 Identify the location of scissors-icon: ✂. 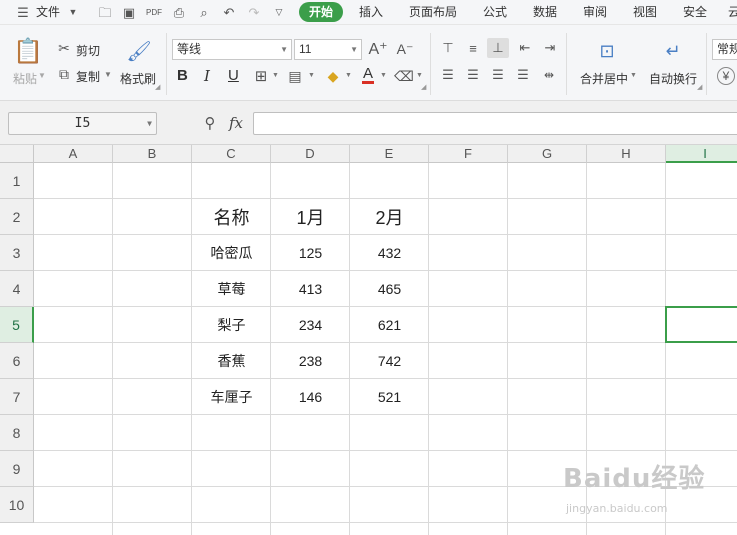
(64, 48).